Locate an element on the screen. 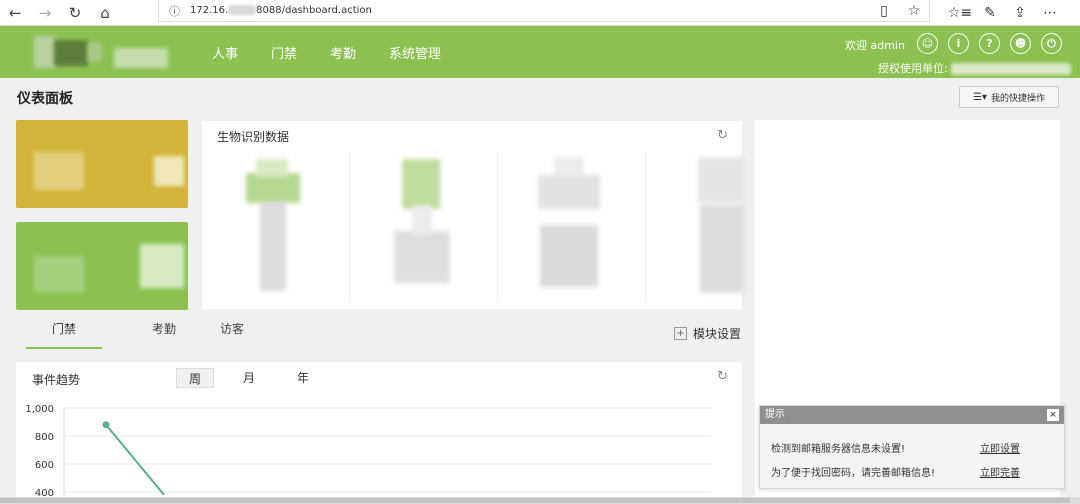  module-settings-button: + 模块设置 is located at coordinates (707, 333).